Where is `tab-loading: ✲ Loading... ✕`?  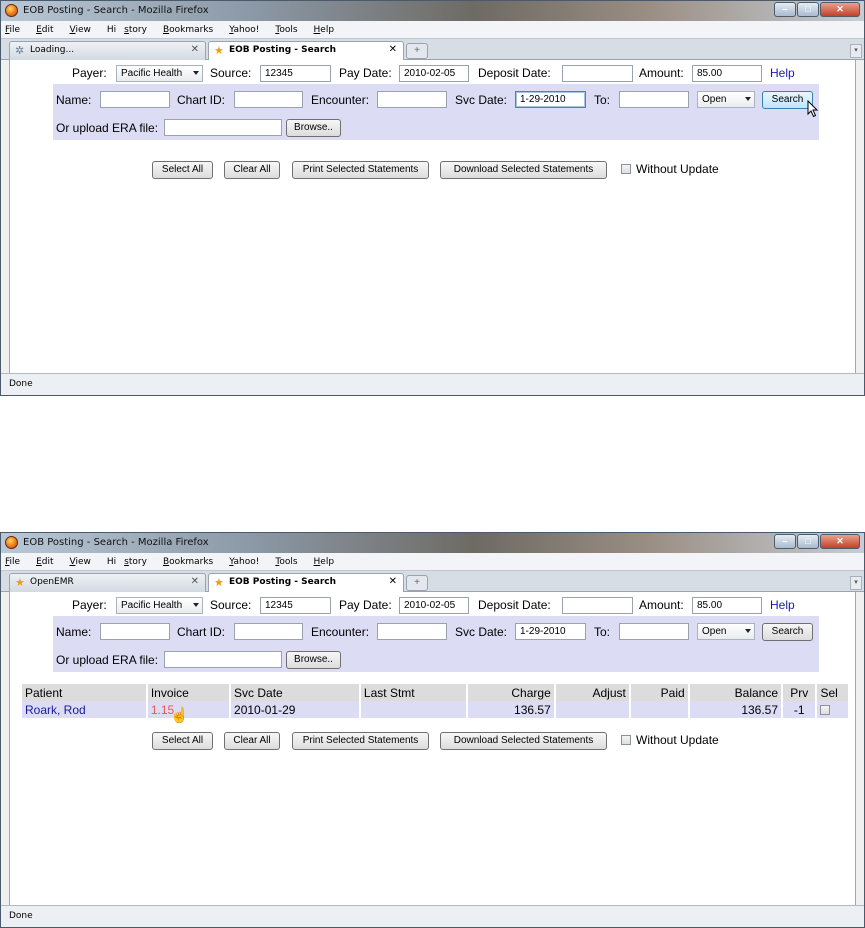 tab-loading: ✲ Loading... ✕ is located at coordinates (107, 50).